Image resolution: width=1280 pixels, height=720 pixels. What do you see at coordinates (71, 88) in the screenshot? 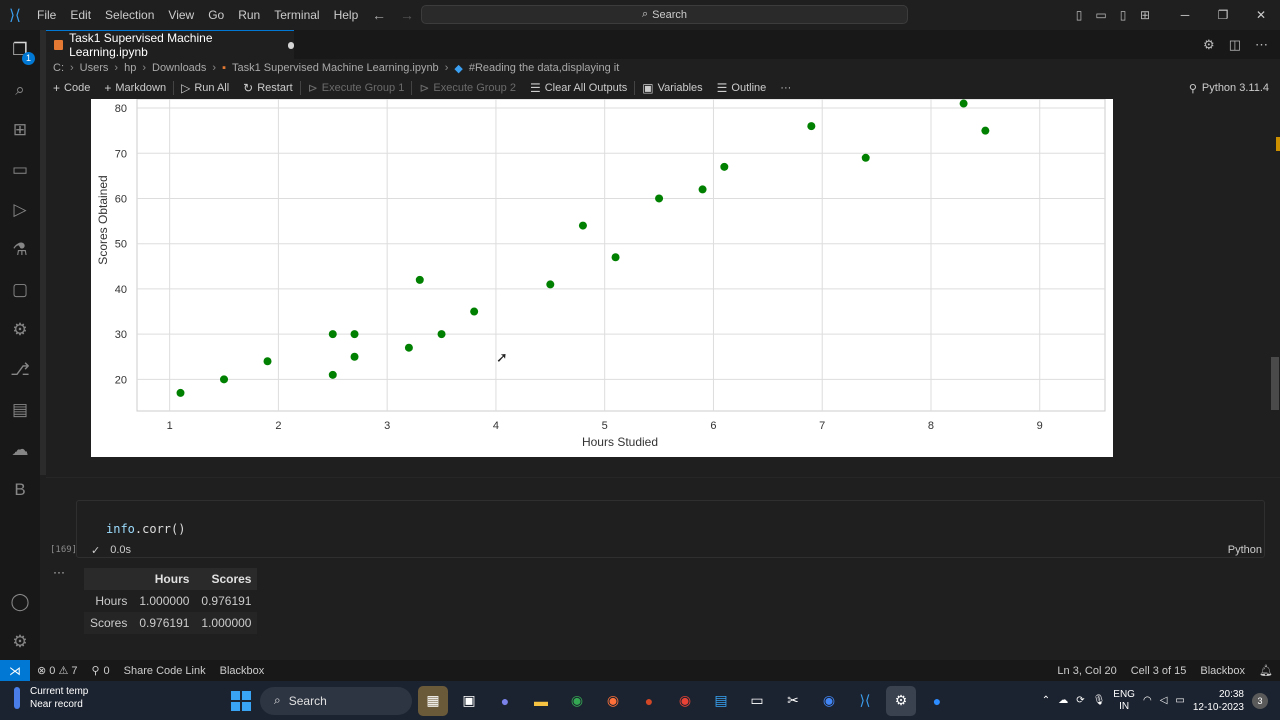
I see `add-code-button: + Code` at bounding box center [71, 88].